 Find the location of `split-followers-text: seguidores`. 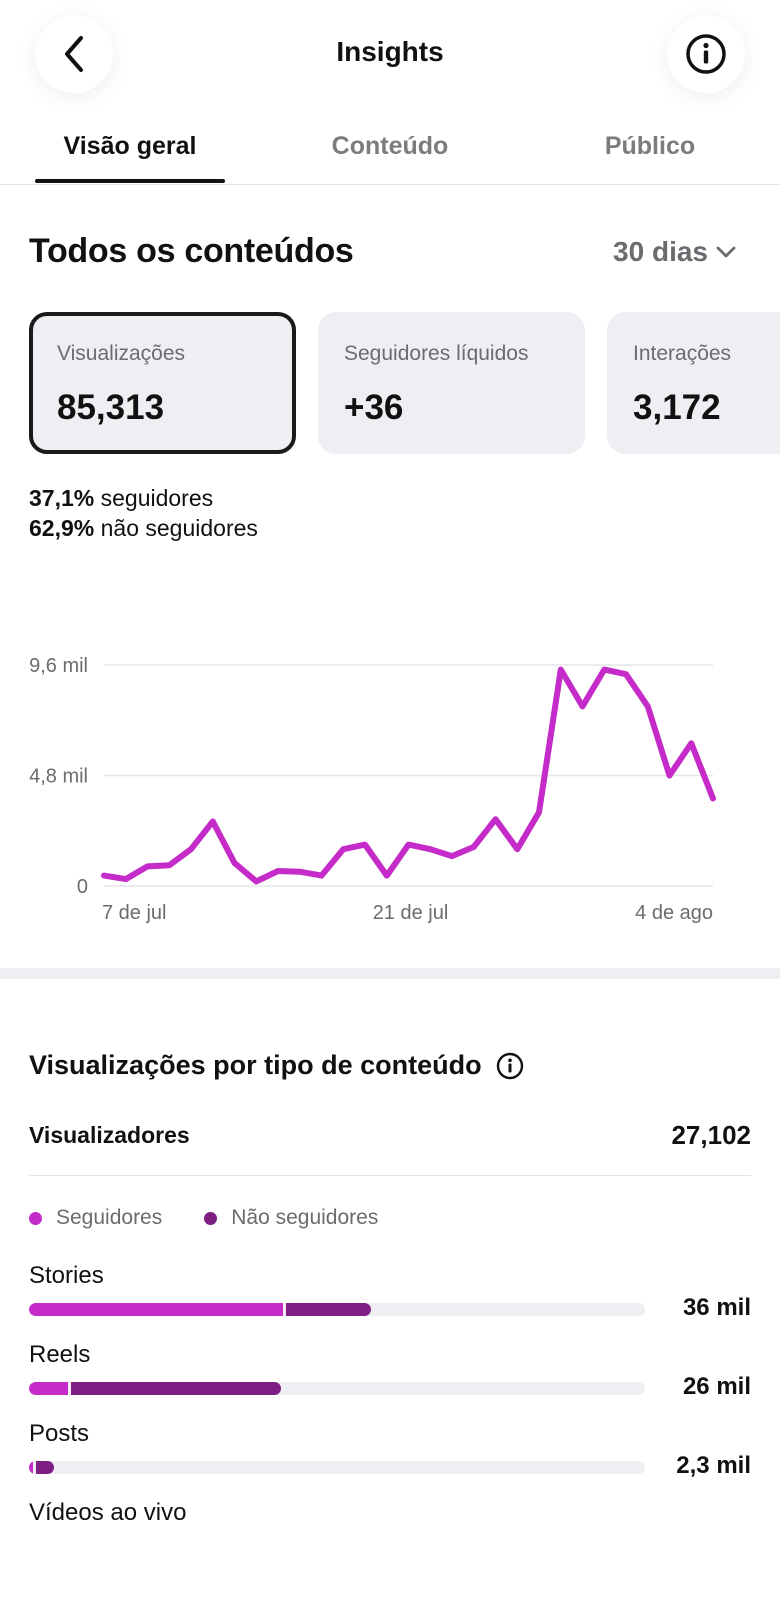

split-followers-text: seguidores is located at coordinates (157, 498).